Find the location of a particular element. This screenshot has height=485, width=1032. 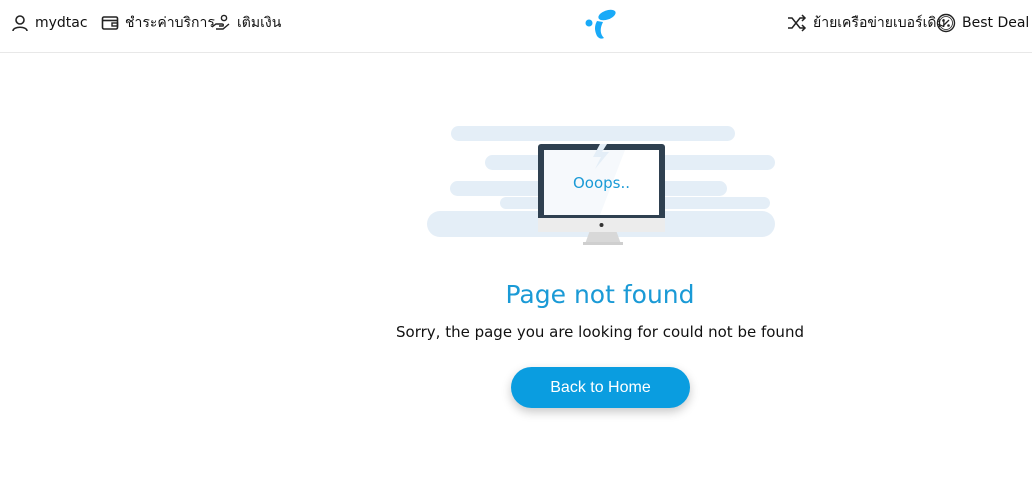

page-title: Page not found is located at coordinates (600, 294).